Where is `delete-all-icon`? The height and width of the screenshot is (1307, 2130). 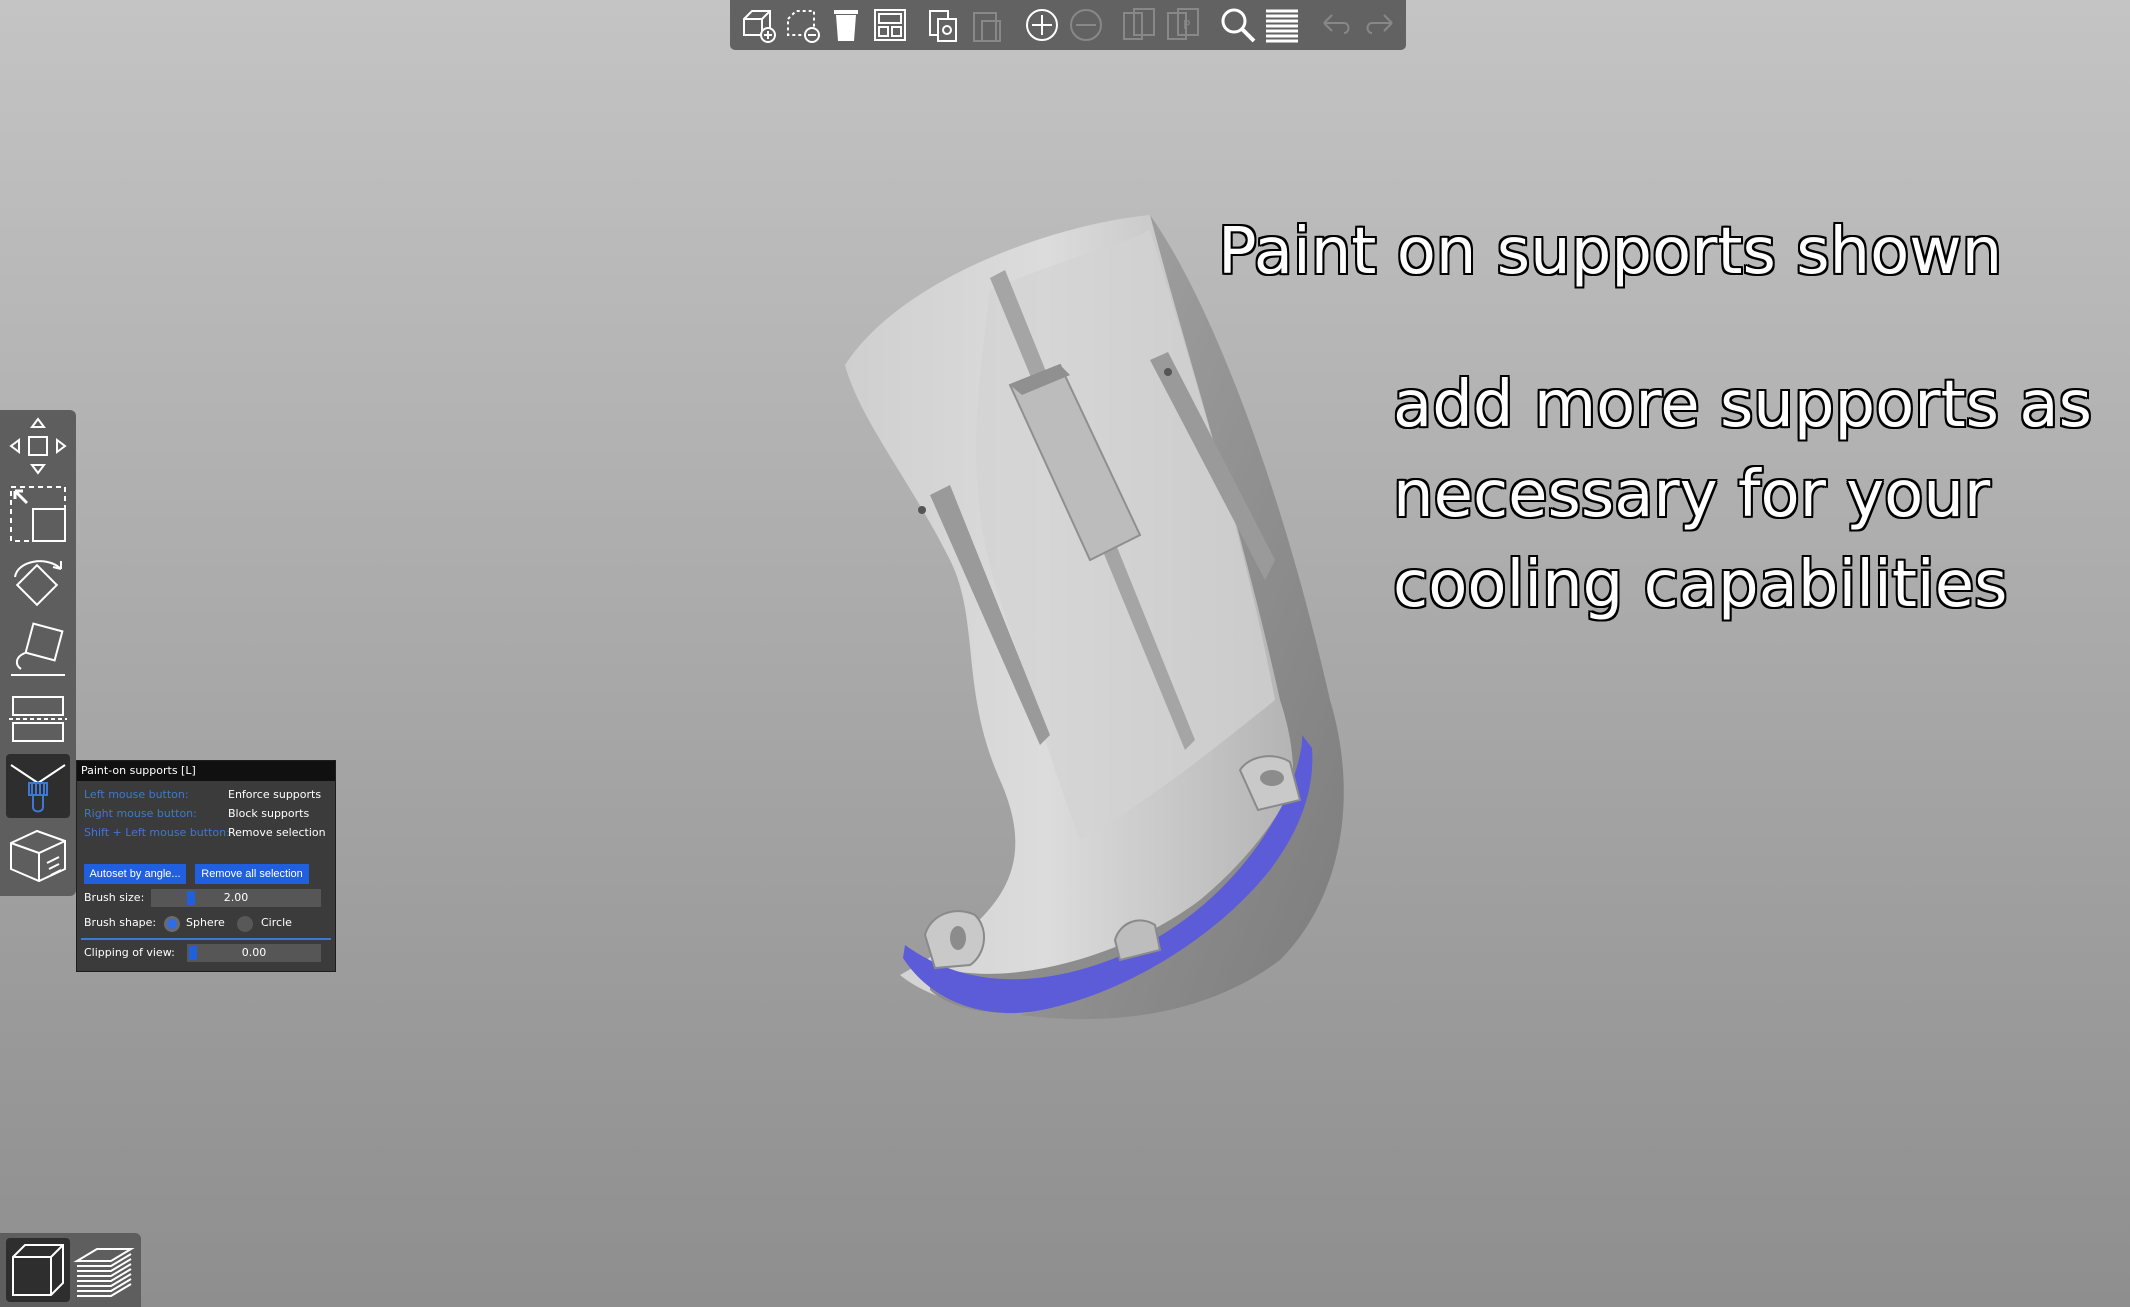
delete-all-icon is located at coordinates (846, 25).